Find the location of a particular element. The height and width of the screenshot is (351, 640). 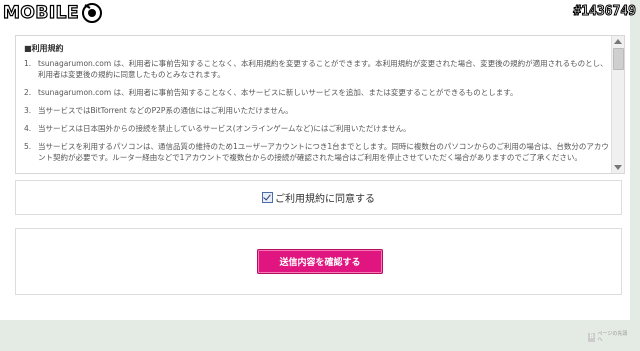

terms-item-number: 4. is located at coordinates (28, 128).